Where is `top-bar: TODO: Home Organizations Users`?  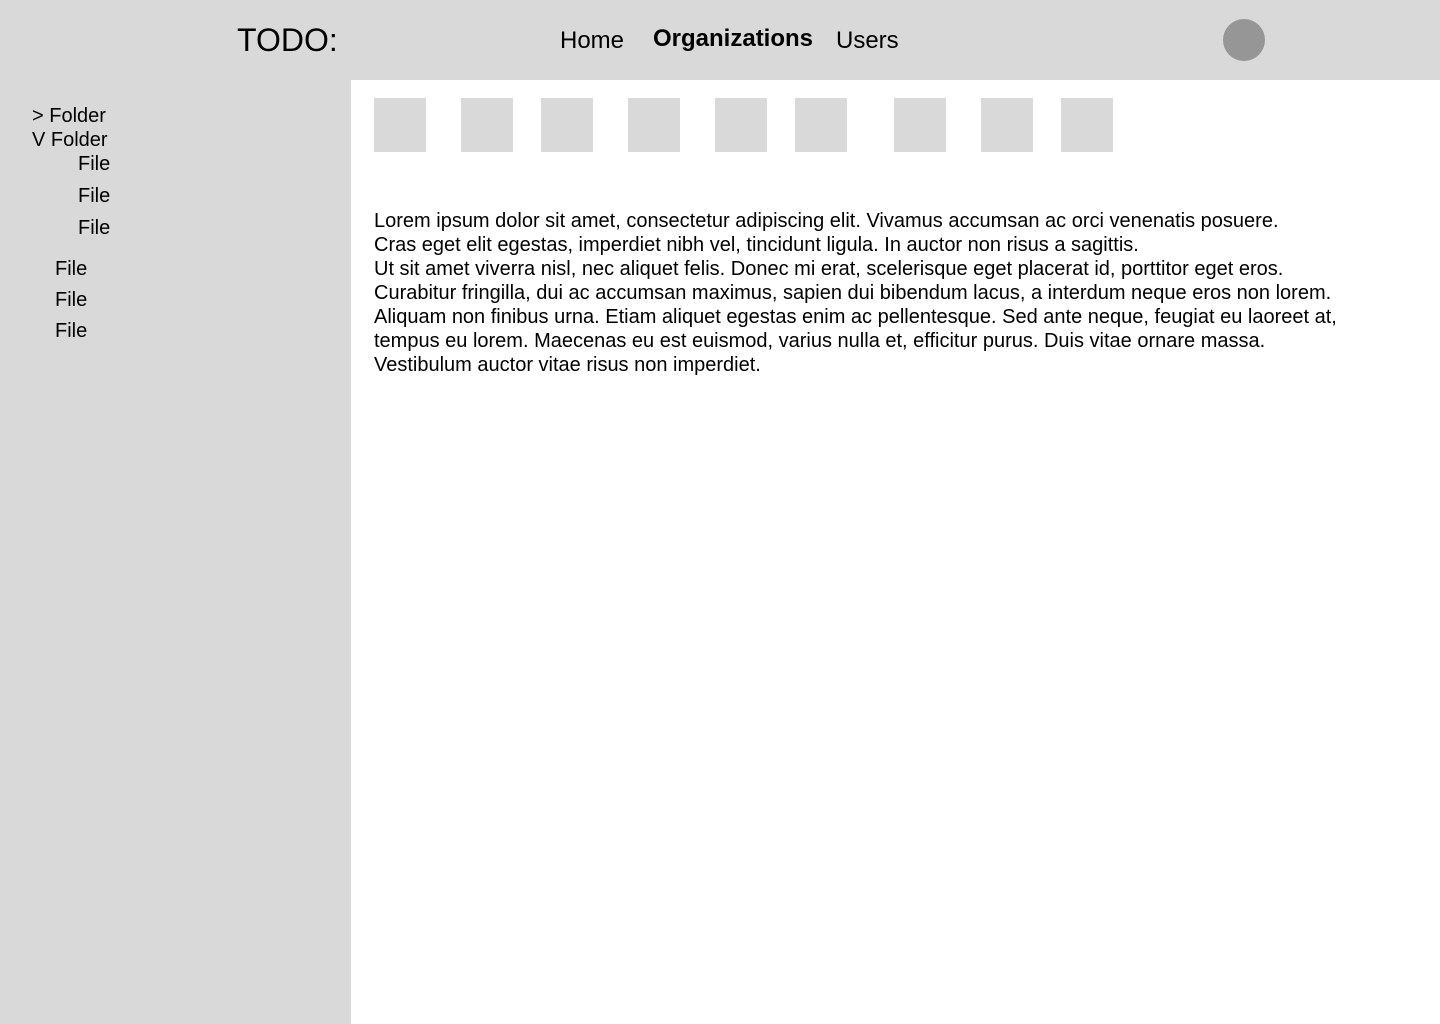
top-bar: TODO: Home Organizations Users is located at coordinates (720, 40).